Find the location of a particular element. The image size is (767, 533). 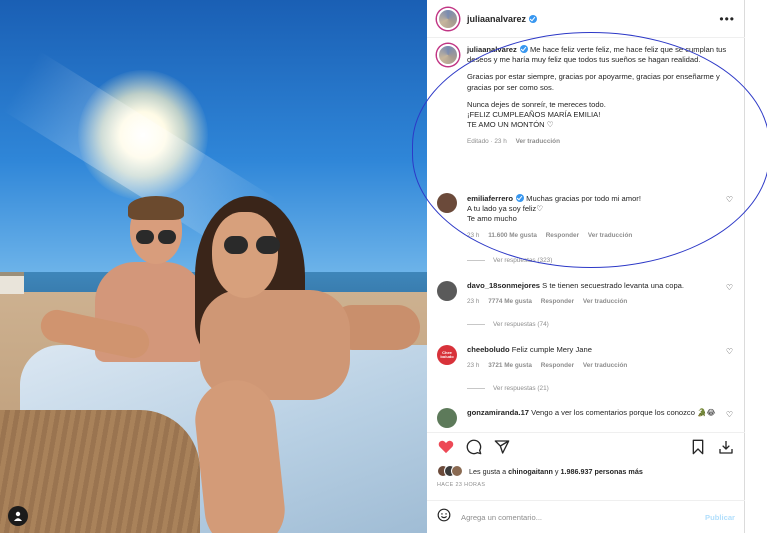

caption-text-5: TE AMO UN MONTÓN ♡ is located at coordinates (510, 125).